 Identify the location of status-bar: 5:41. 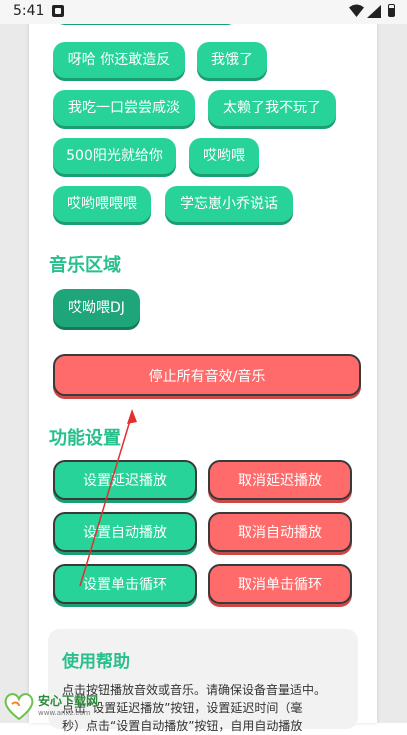
(203, 12).